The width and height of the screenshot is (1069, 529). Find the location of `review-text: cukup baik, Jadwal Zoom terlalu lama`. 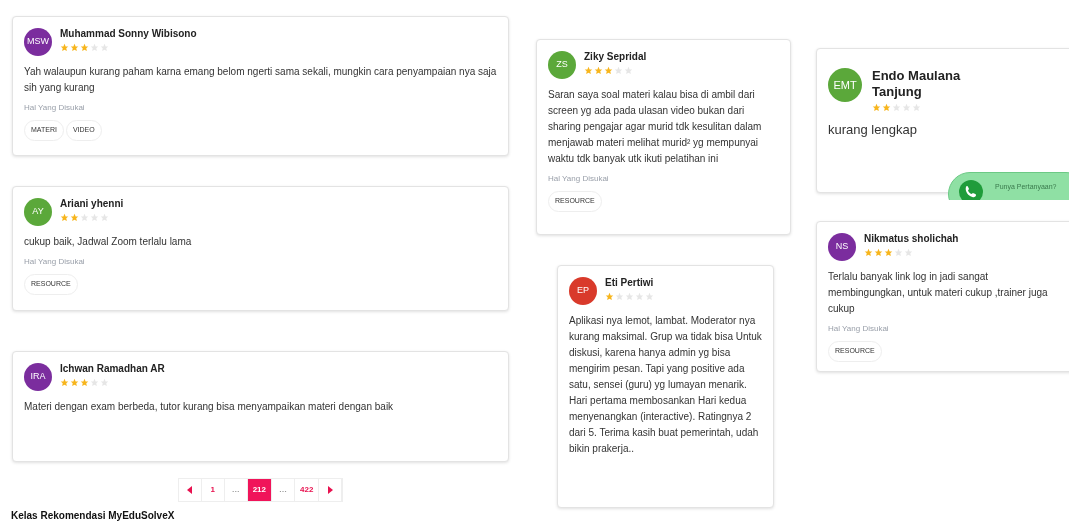

review-text: cukup baik, Jadwal Zoom terlalu lama is located at coordinates (108, 242).